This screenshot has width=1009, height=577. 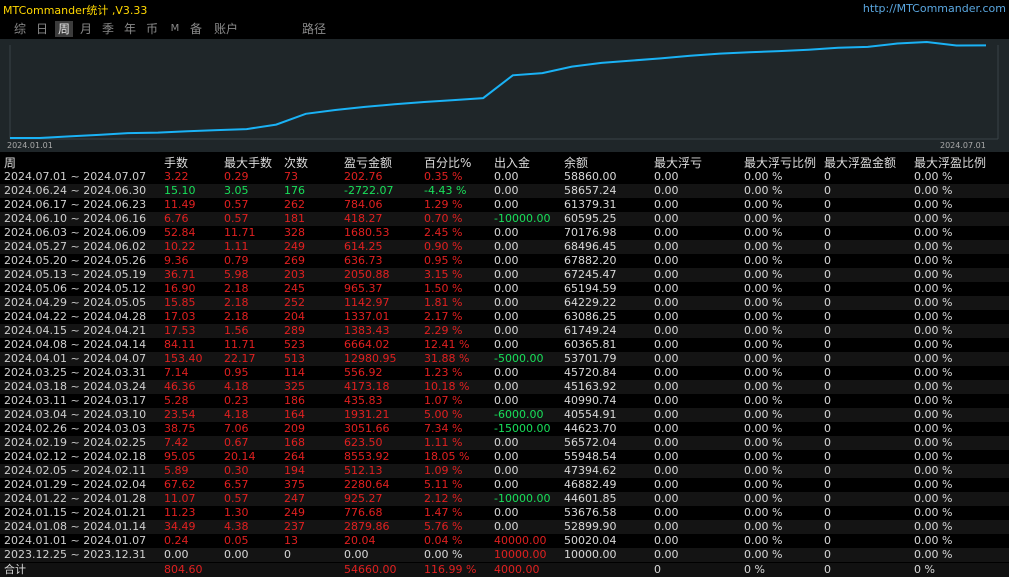 I want to click on cell-trades: 186, so click(x=294, y=400).